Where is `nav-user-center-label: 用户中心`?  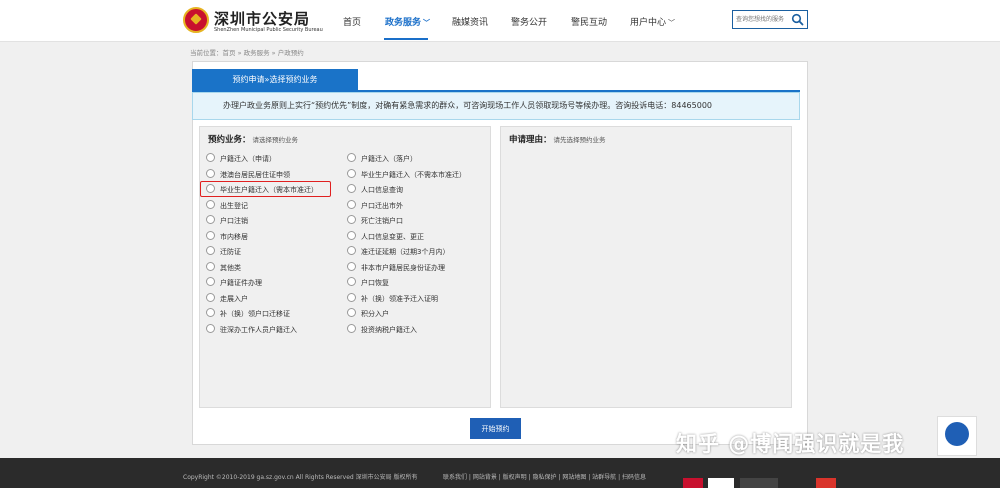
nav-user-center-label: 用户中心 is located at coordinates (648, 23).